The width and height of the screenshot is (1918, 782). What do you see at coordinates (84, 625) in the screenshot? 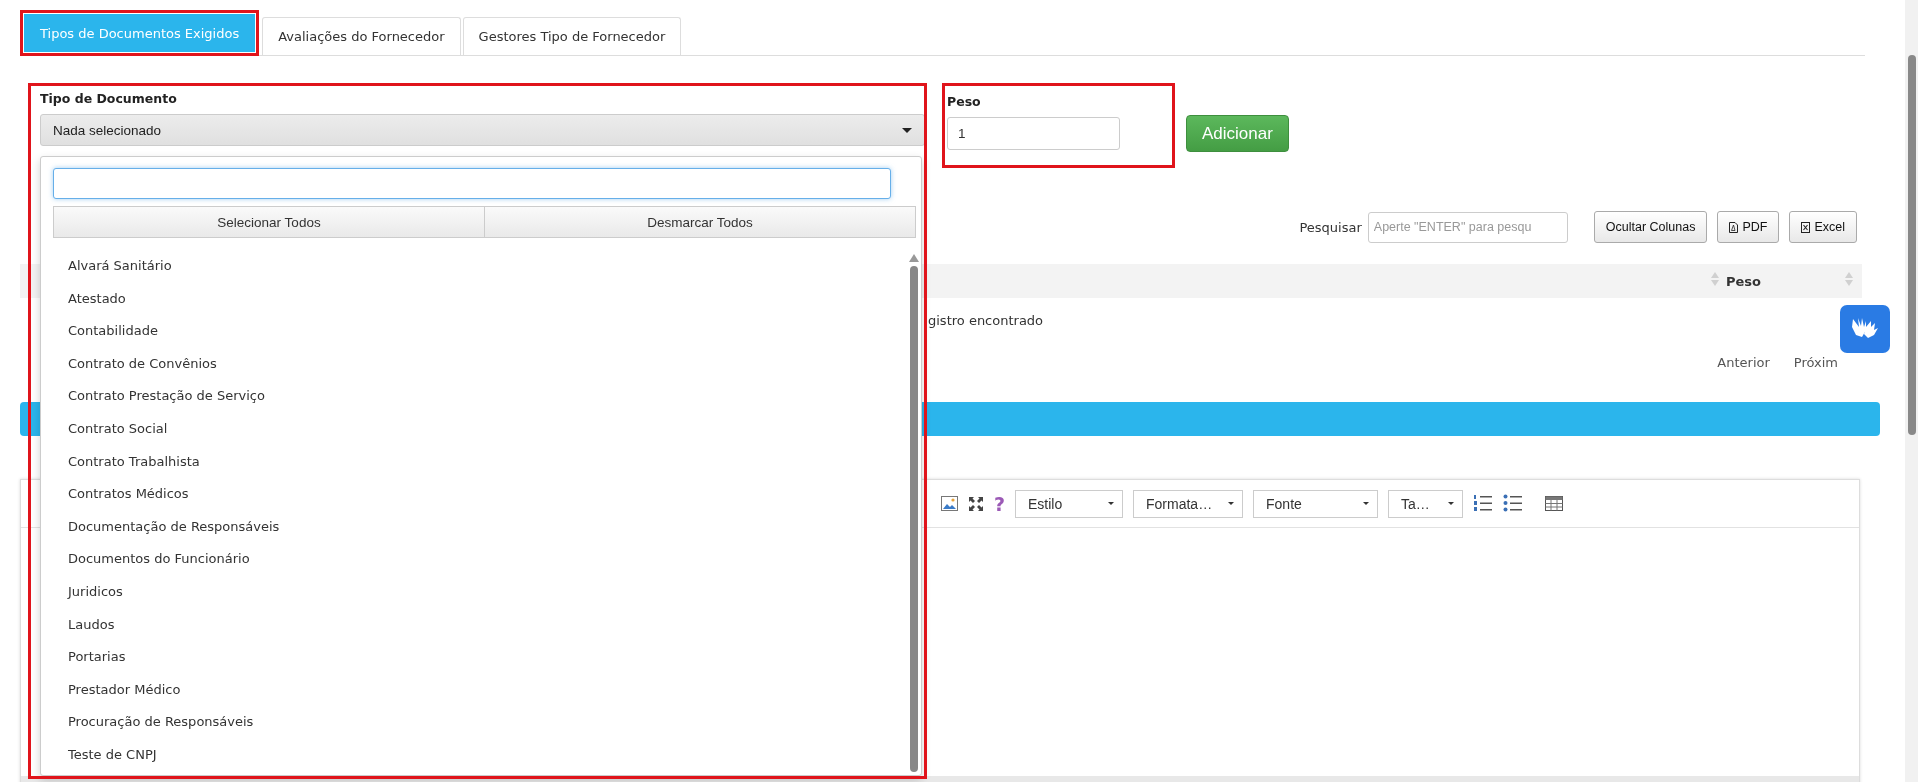
I see `dropdown-option: Laudos` at bounding box center [84, 625].